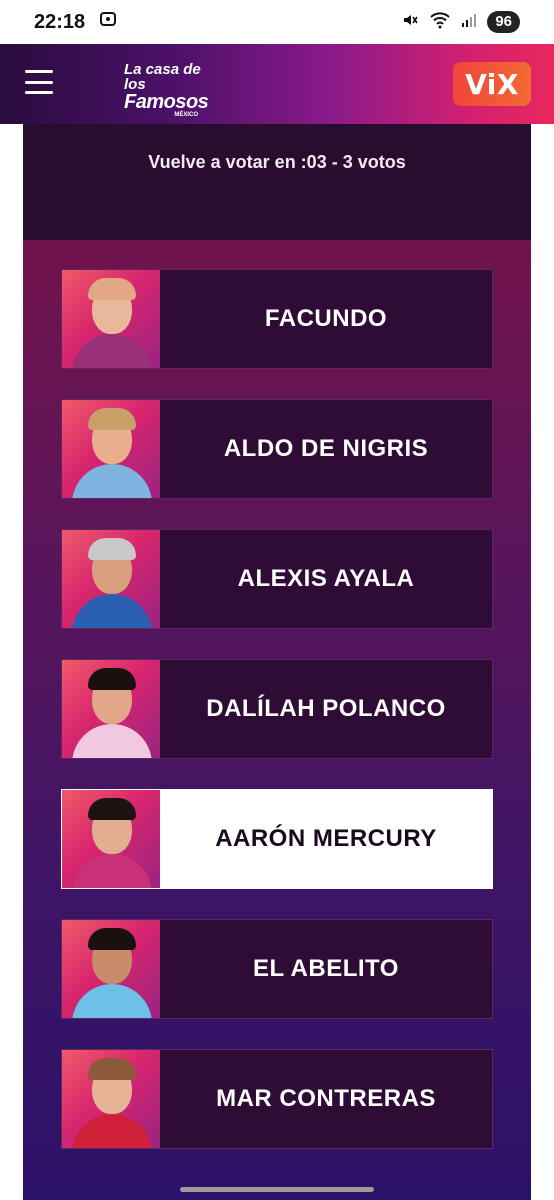 Image resolution: width=554 pixels, height=1200 pixels. I want to click on contestant-card: MAR CONTRERAS, so click(277, 1099).